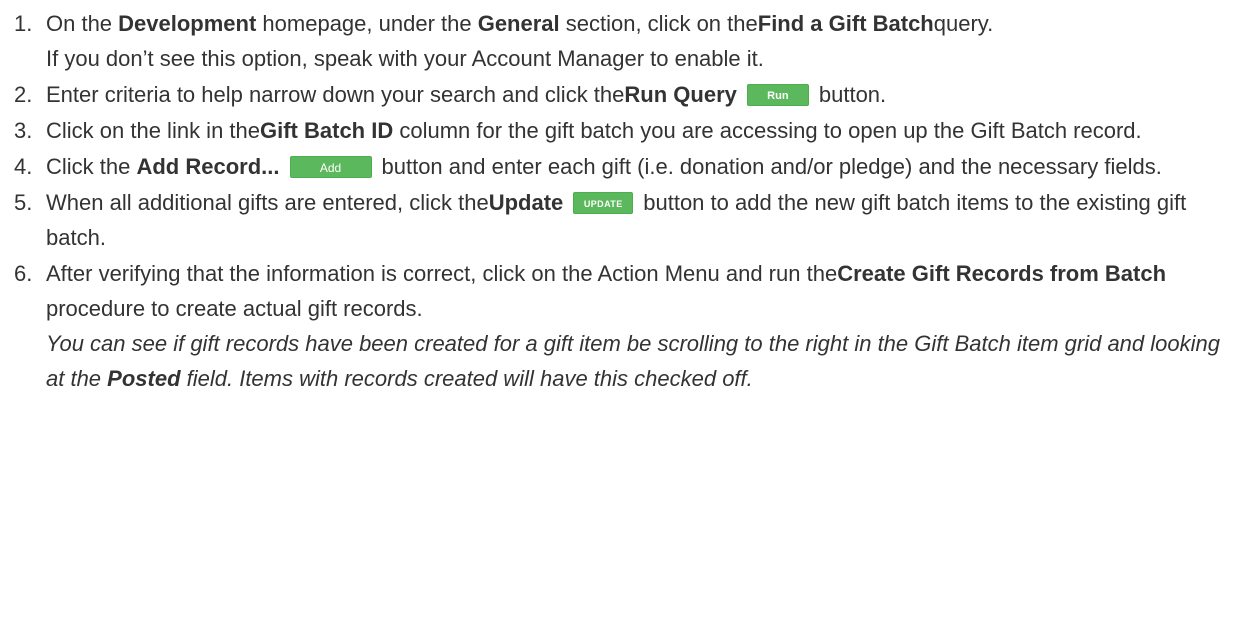  Describe the element at coordinates (187, 23) in the screenshot. I see `bold-term: Development` at that location.